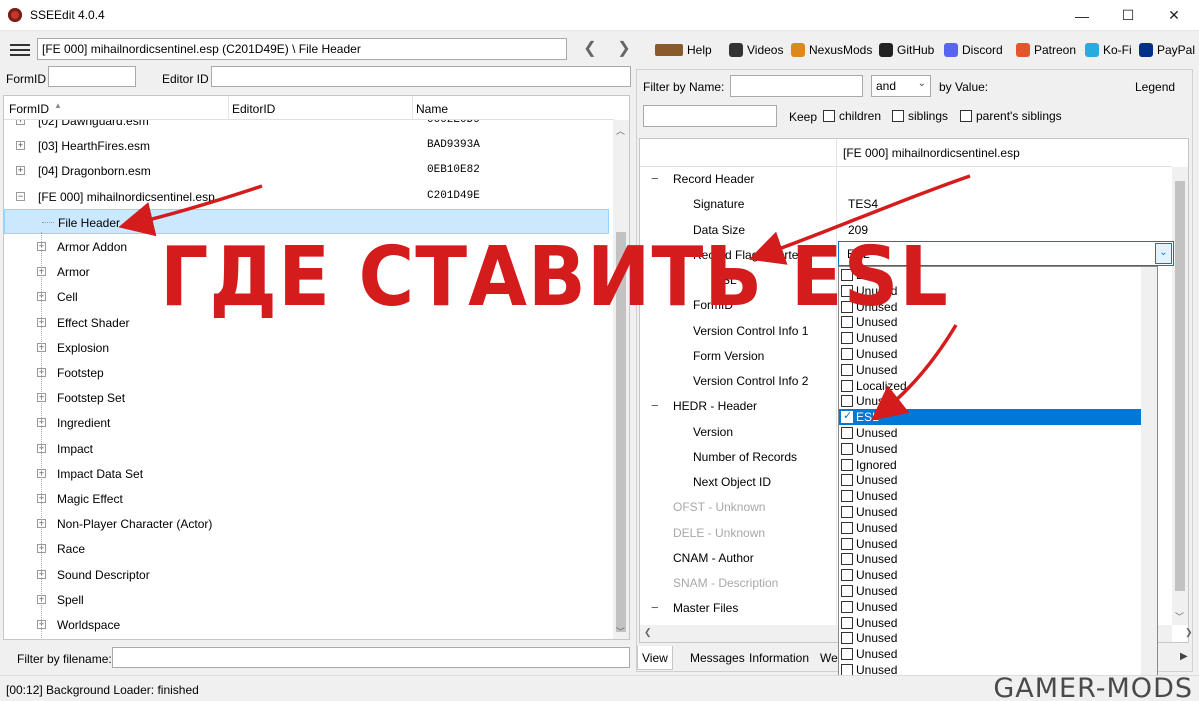  I want to click on formid-input, so click(92, 76).